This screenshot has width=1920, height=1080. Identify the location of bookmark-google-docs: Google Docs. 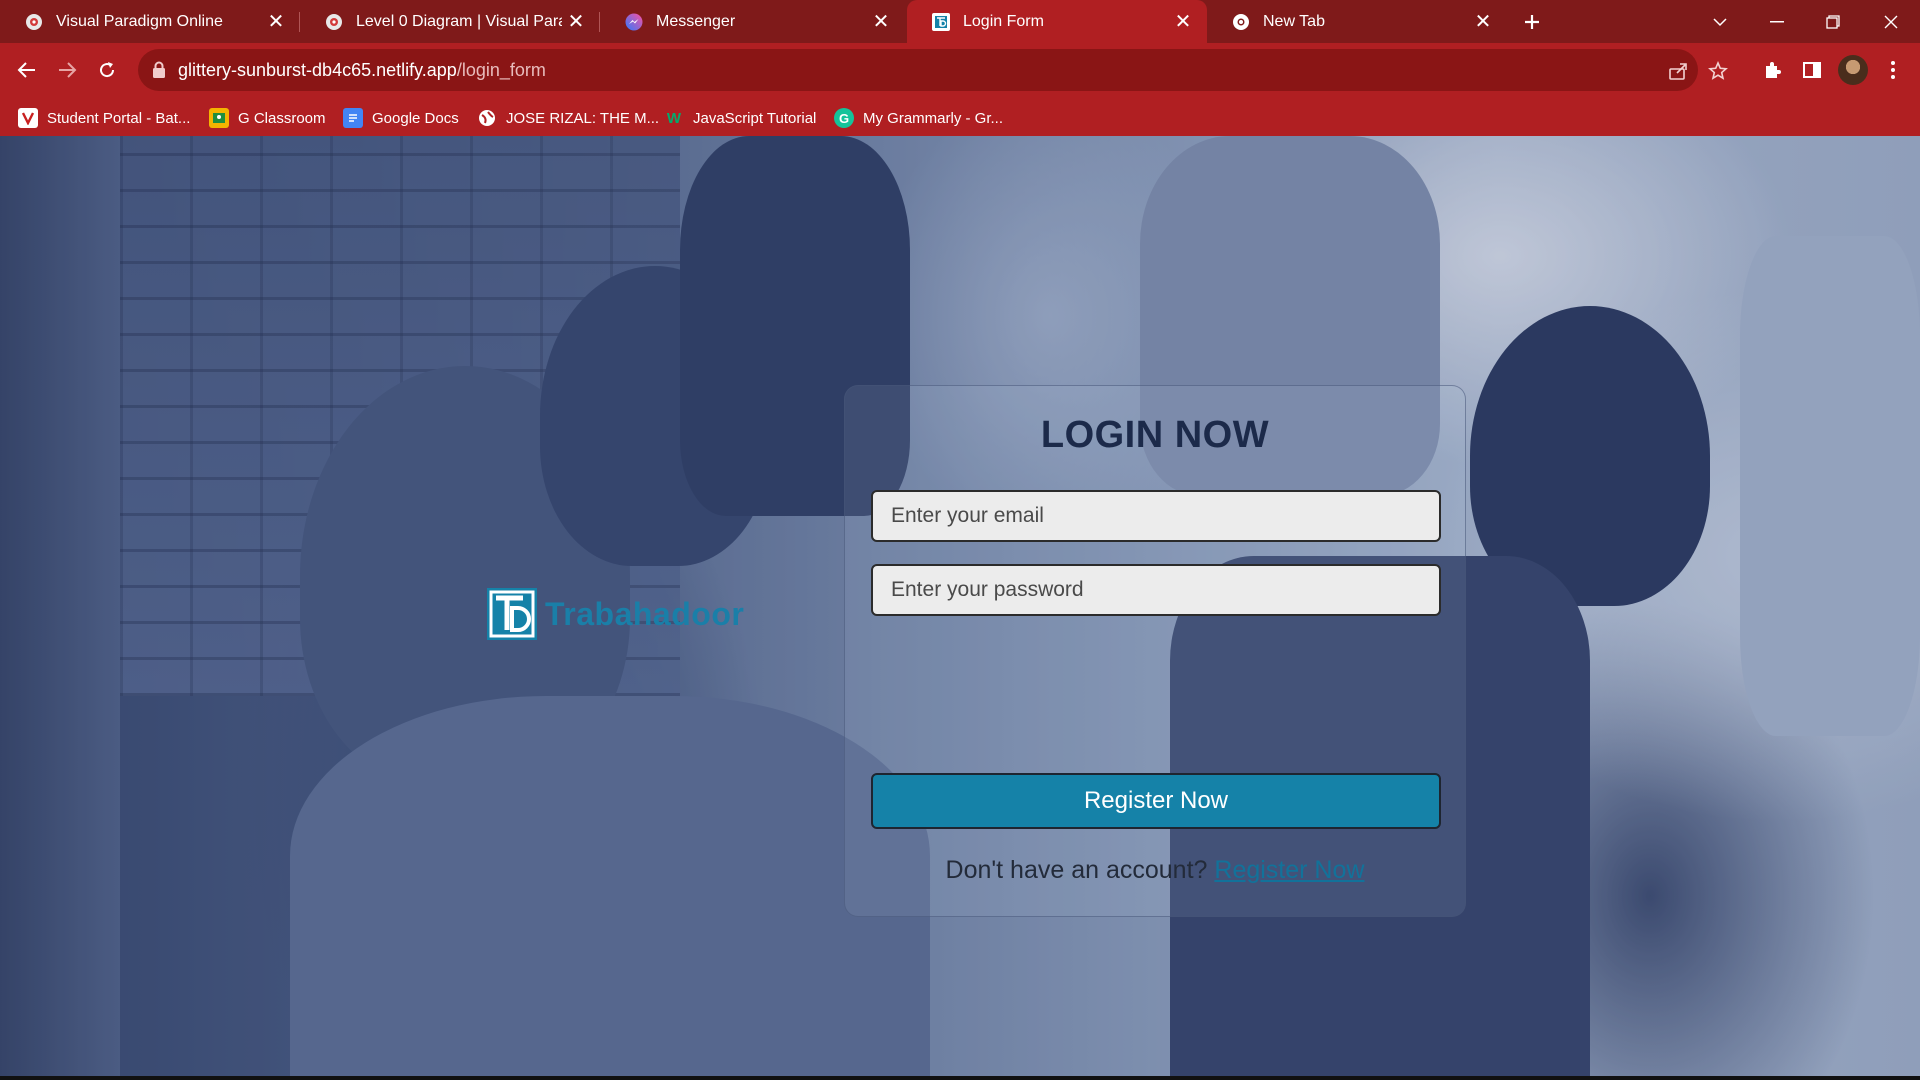
(401, 118).